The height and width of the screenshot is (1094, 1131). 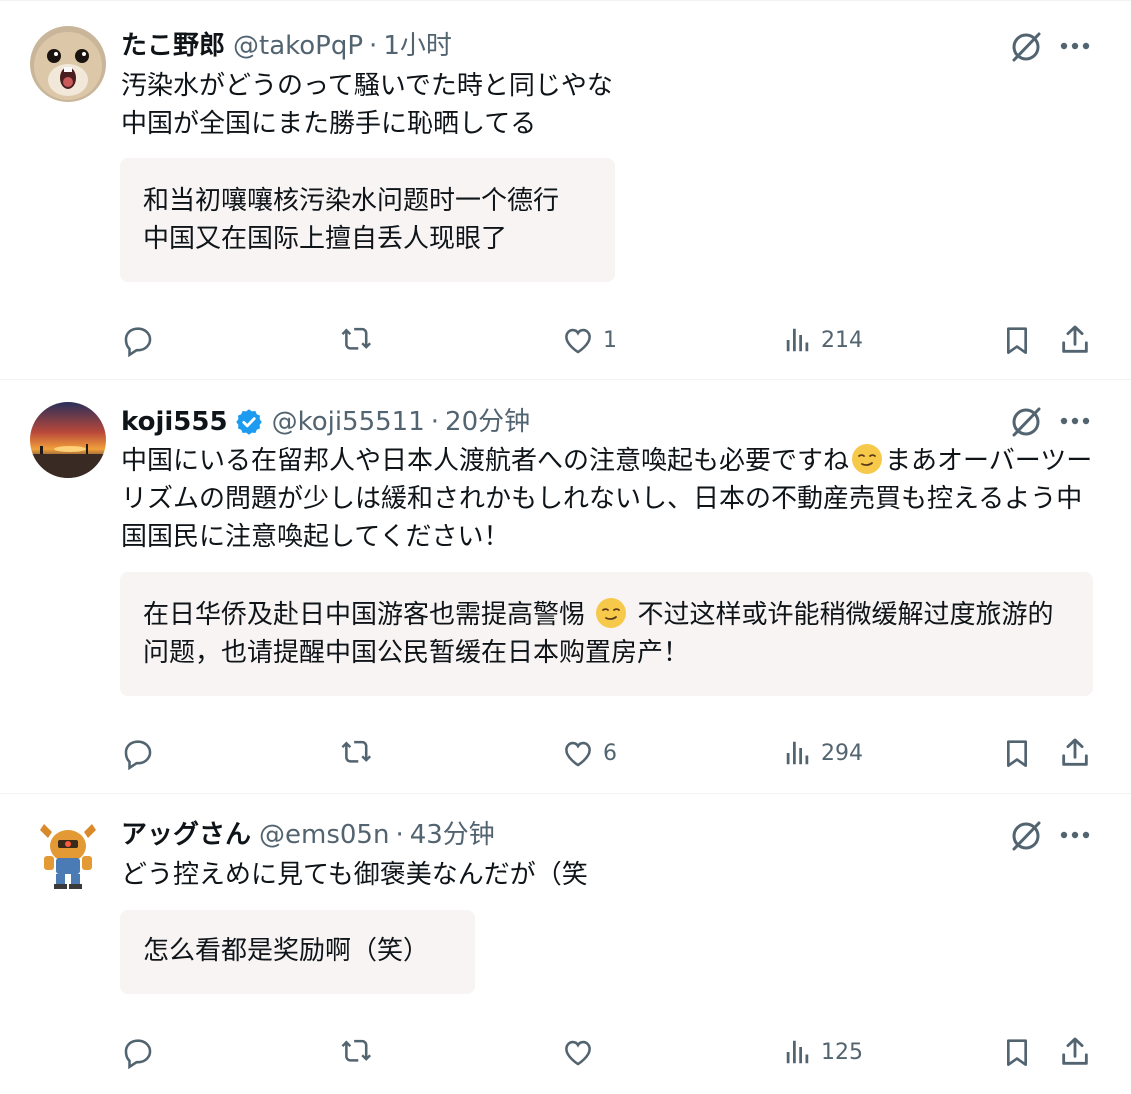 I want to click on hamster-avatar-icon, so click(x=68, y=64).